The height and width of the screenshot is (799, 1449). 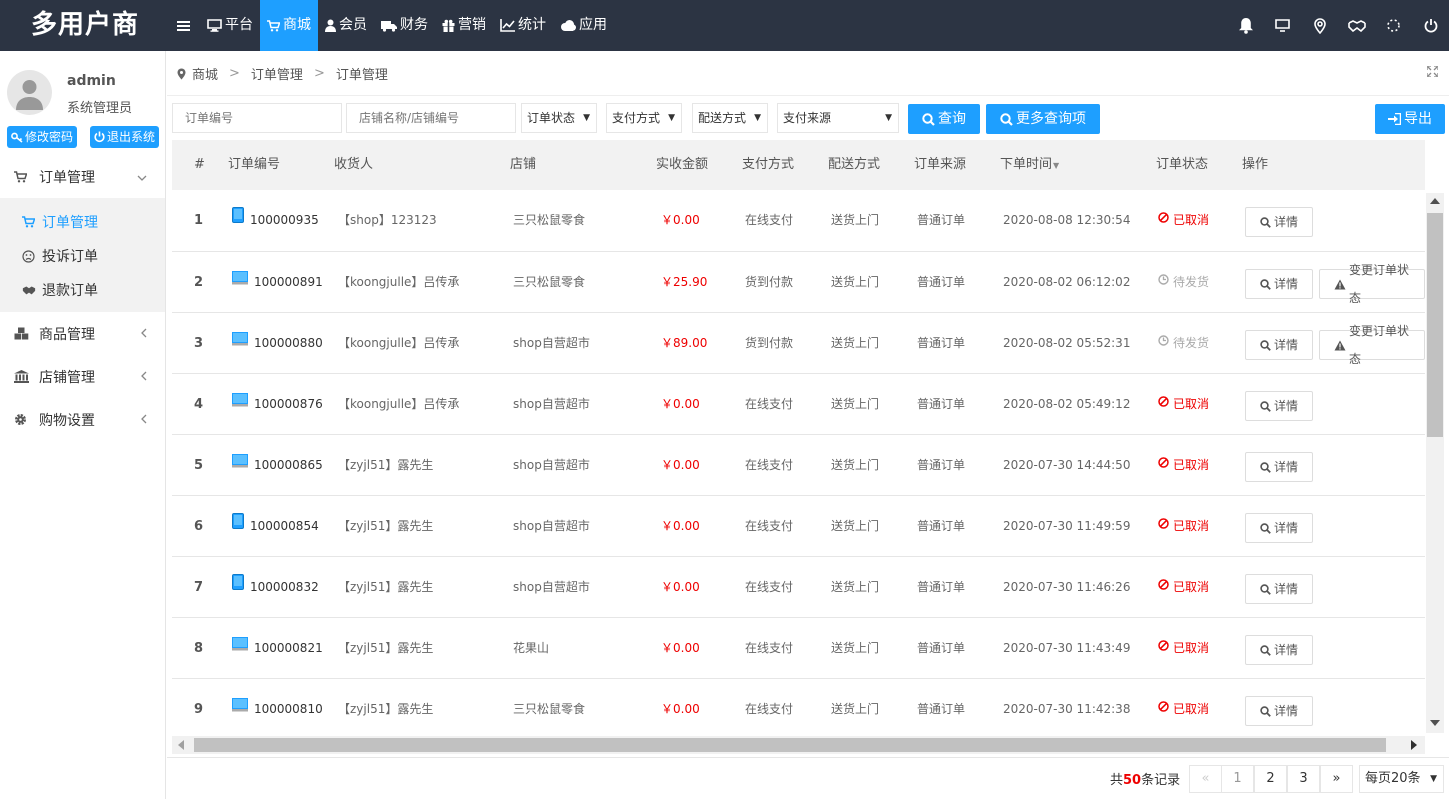 I want to click on breadcrumb-item: 订单管理, so click(x=277, y=73).